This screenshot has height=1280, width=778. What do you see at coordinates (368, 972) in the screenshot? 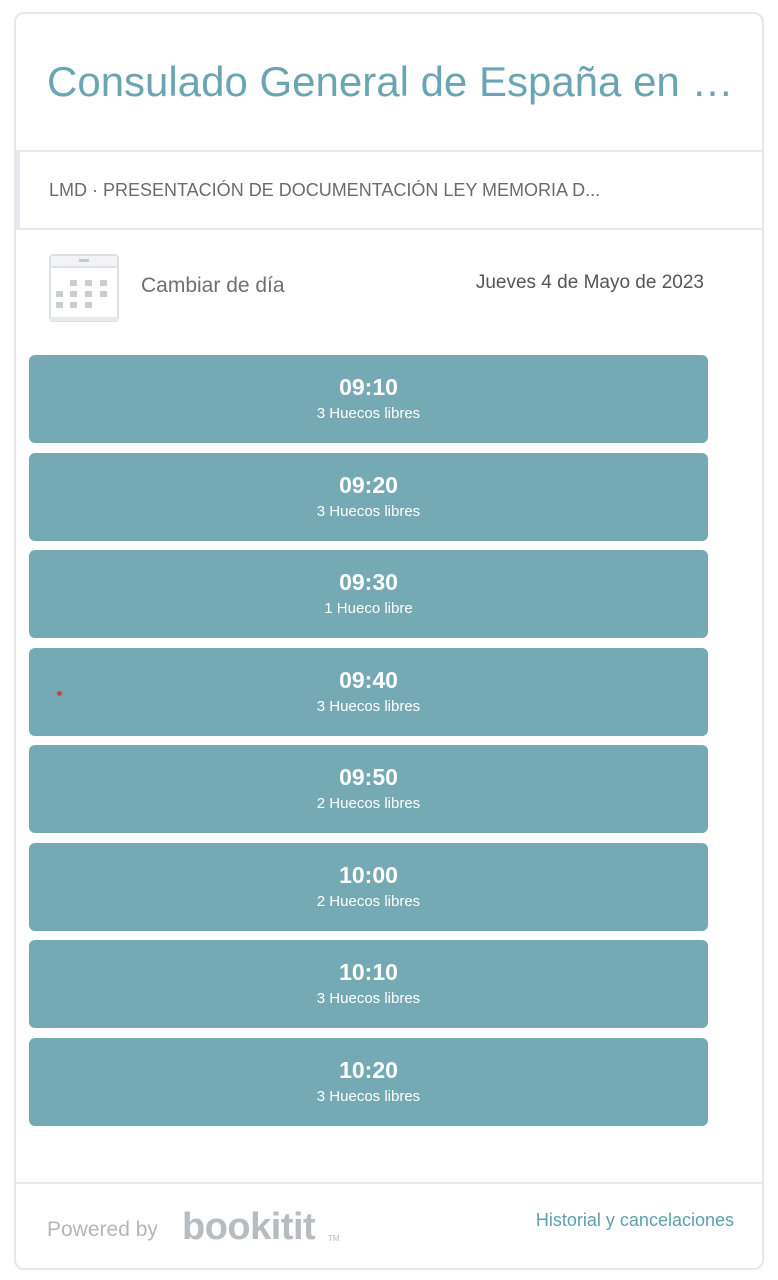
I see `slot-time: 10:10` at bounding box center [368, 972].